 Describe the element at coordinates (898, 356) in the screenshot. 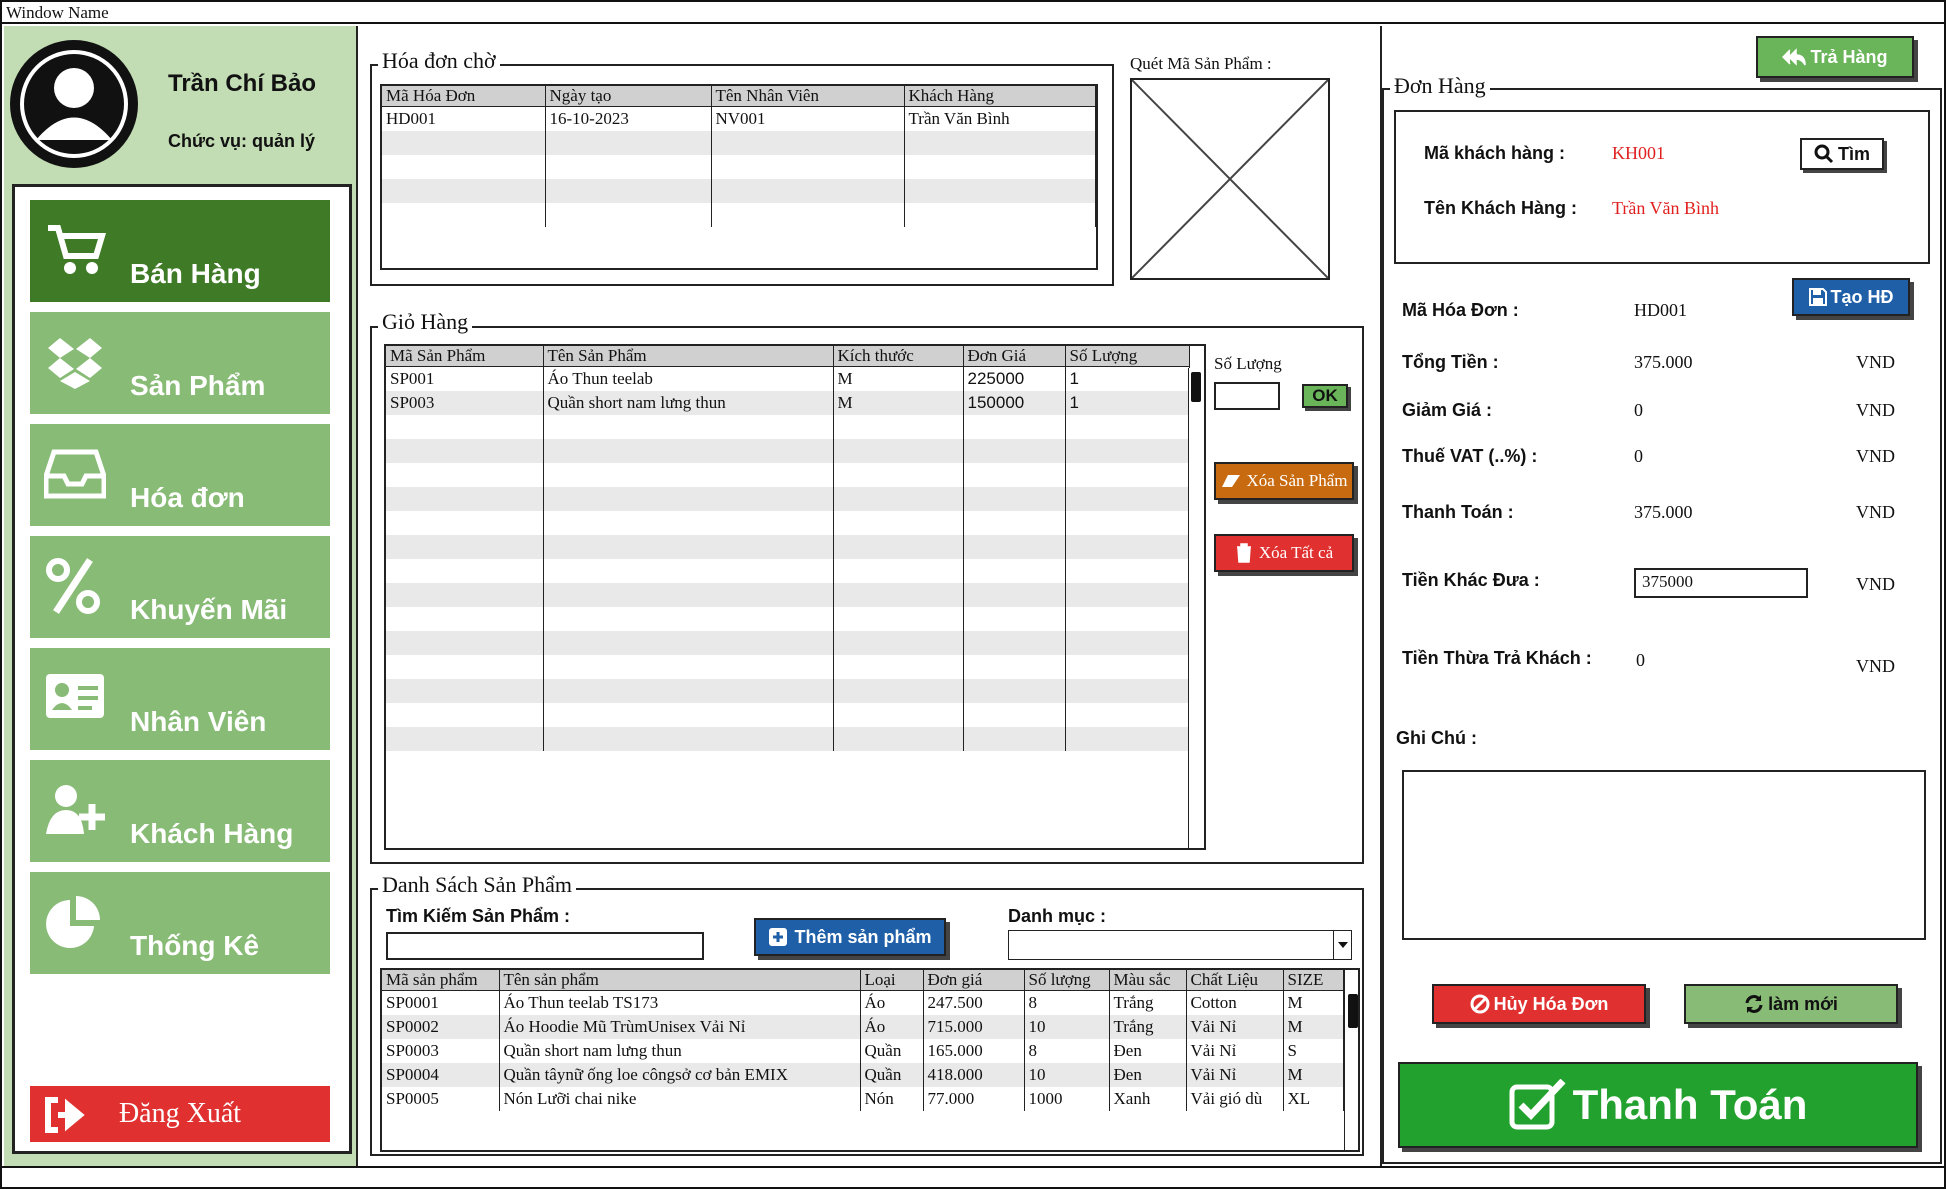

I see `column-header: Kích thước` at that location.